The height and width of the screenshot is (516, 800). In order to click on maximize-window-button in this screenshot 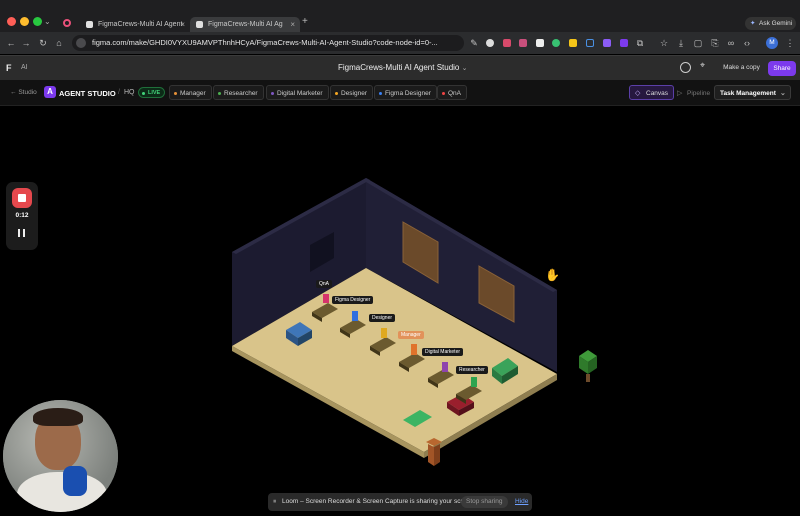, I will do `click(37, 21)`.